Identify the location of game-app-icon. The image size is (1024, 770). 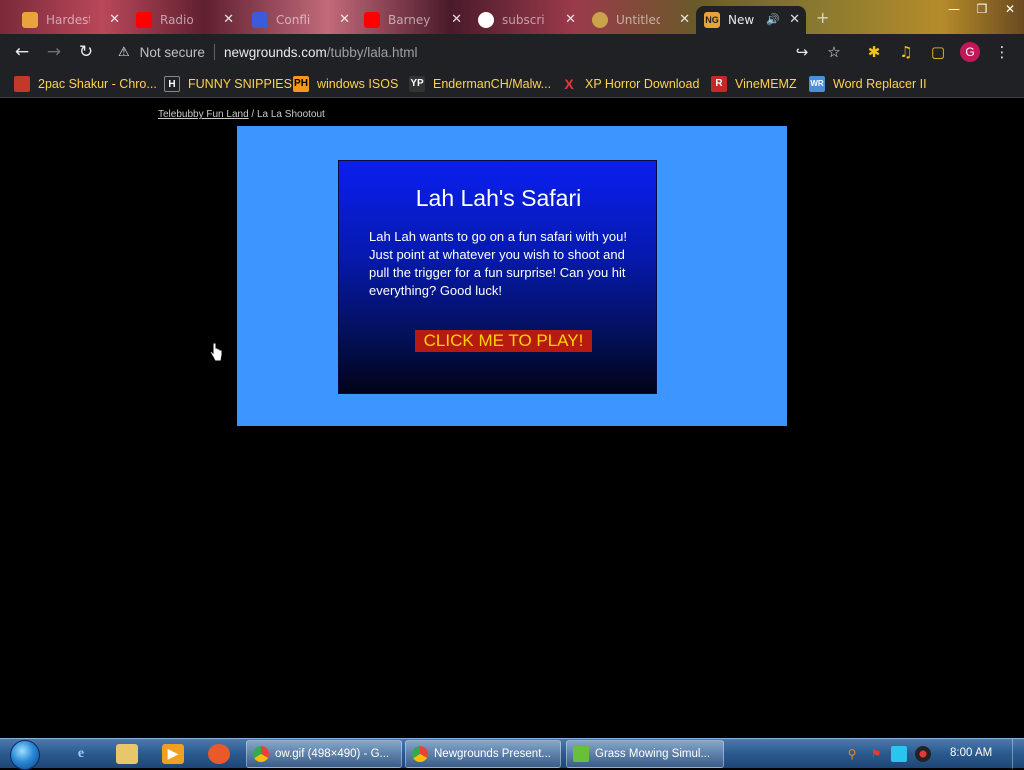
(581, 754).